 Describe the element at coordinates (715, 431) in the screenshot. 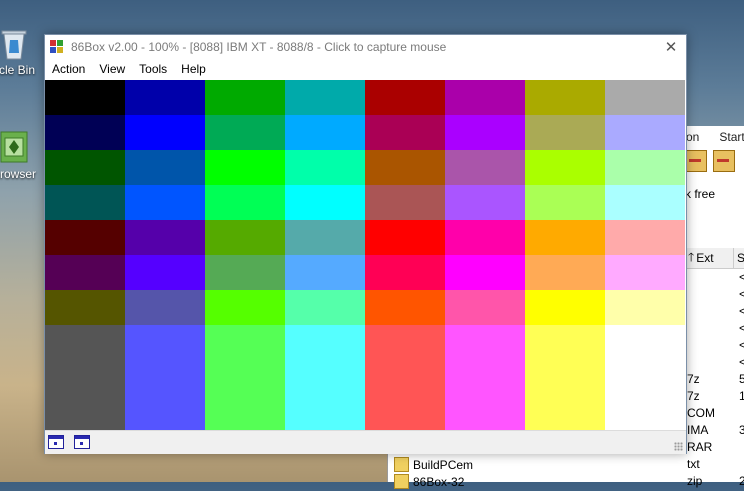

I see `table-row: IMA 3` at that location.